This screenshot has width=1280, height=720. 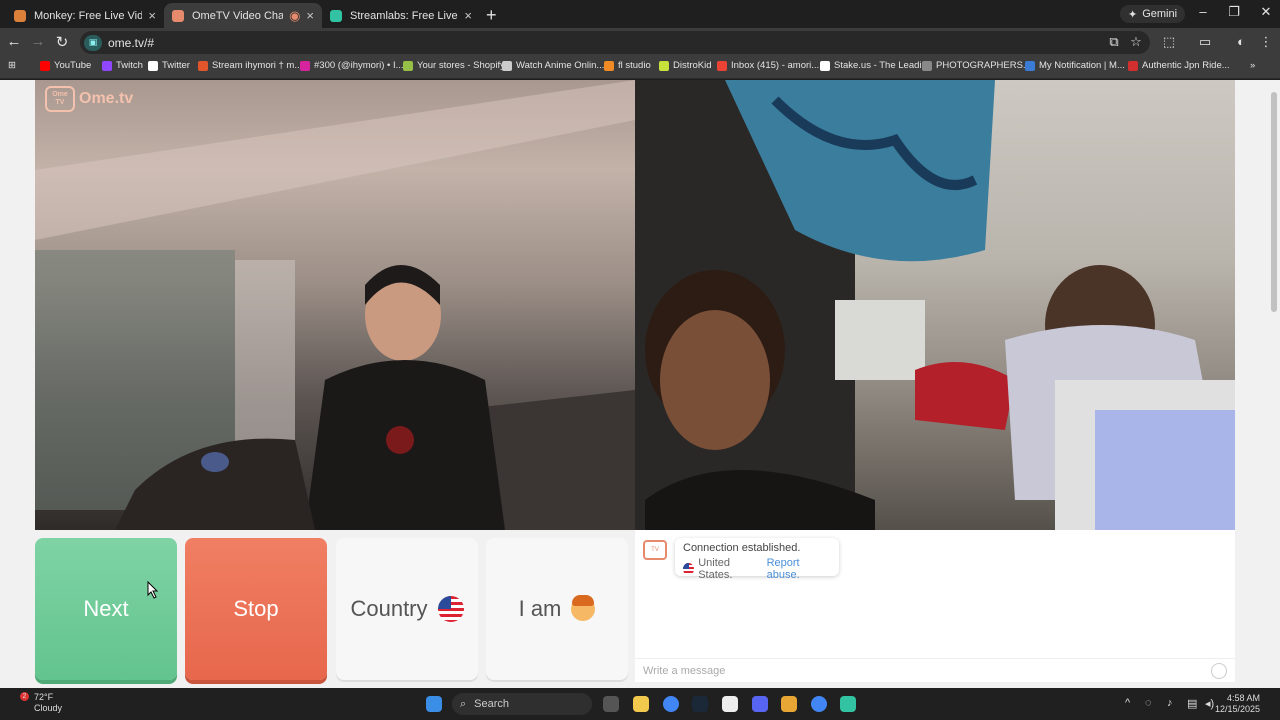 I want to click on steam-icon, so click(x=700, y=704).